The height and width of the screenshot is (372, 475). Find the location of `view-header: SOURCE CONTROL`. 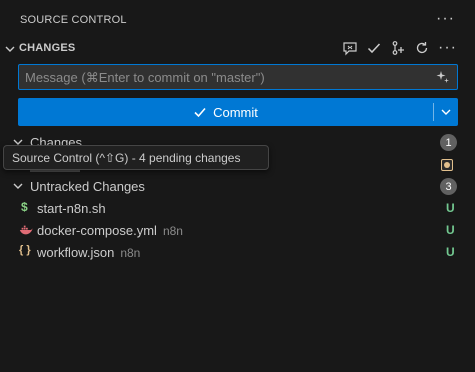

view-header: SOURCE CONTROL is located at coordinates (237, 20).